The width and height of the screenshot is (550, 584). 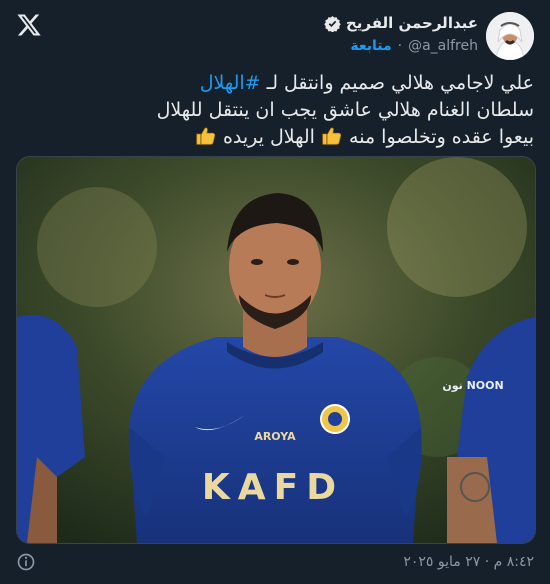 I want to click on author-avatar, so click(x=510, y=36).